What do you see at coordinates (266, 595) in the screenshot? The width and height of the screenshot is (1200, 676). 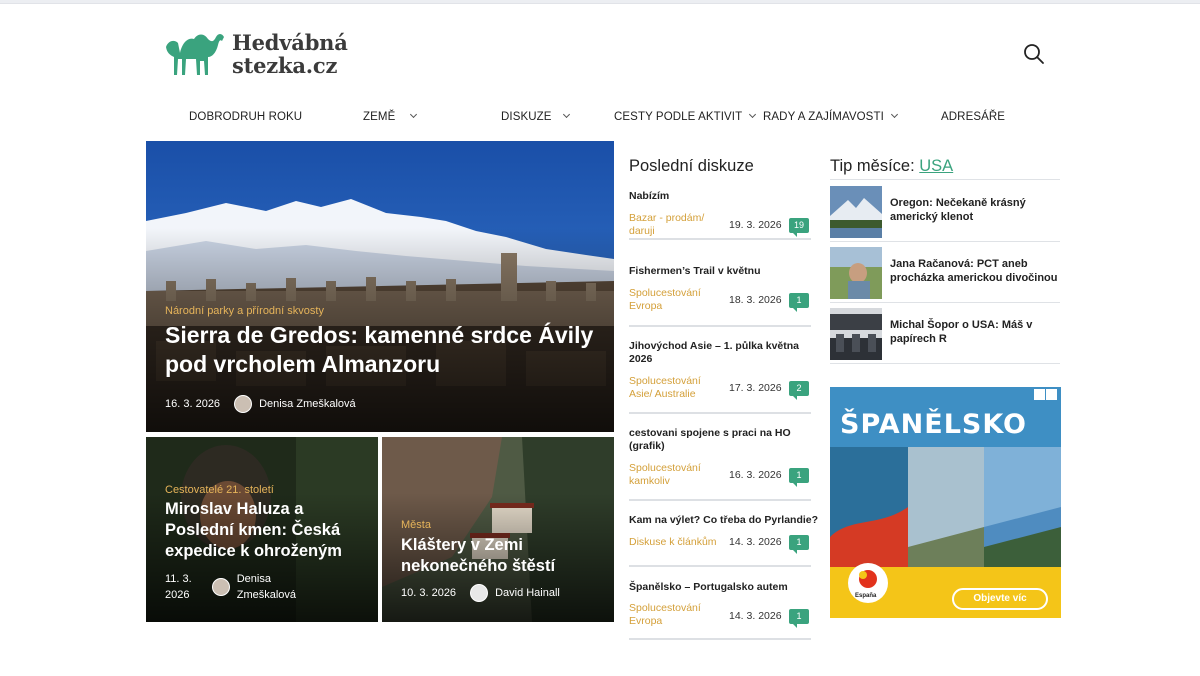 I see `card-author-line-2: Zmeškalová` at bounding box center [266, 595].